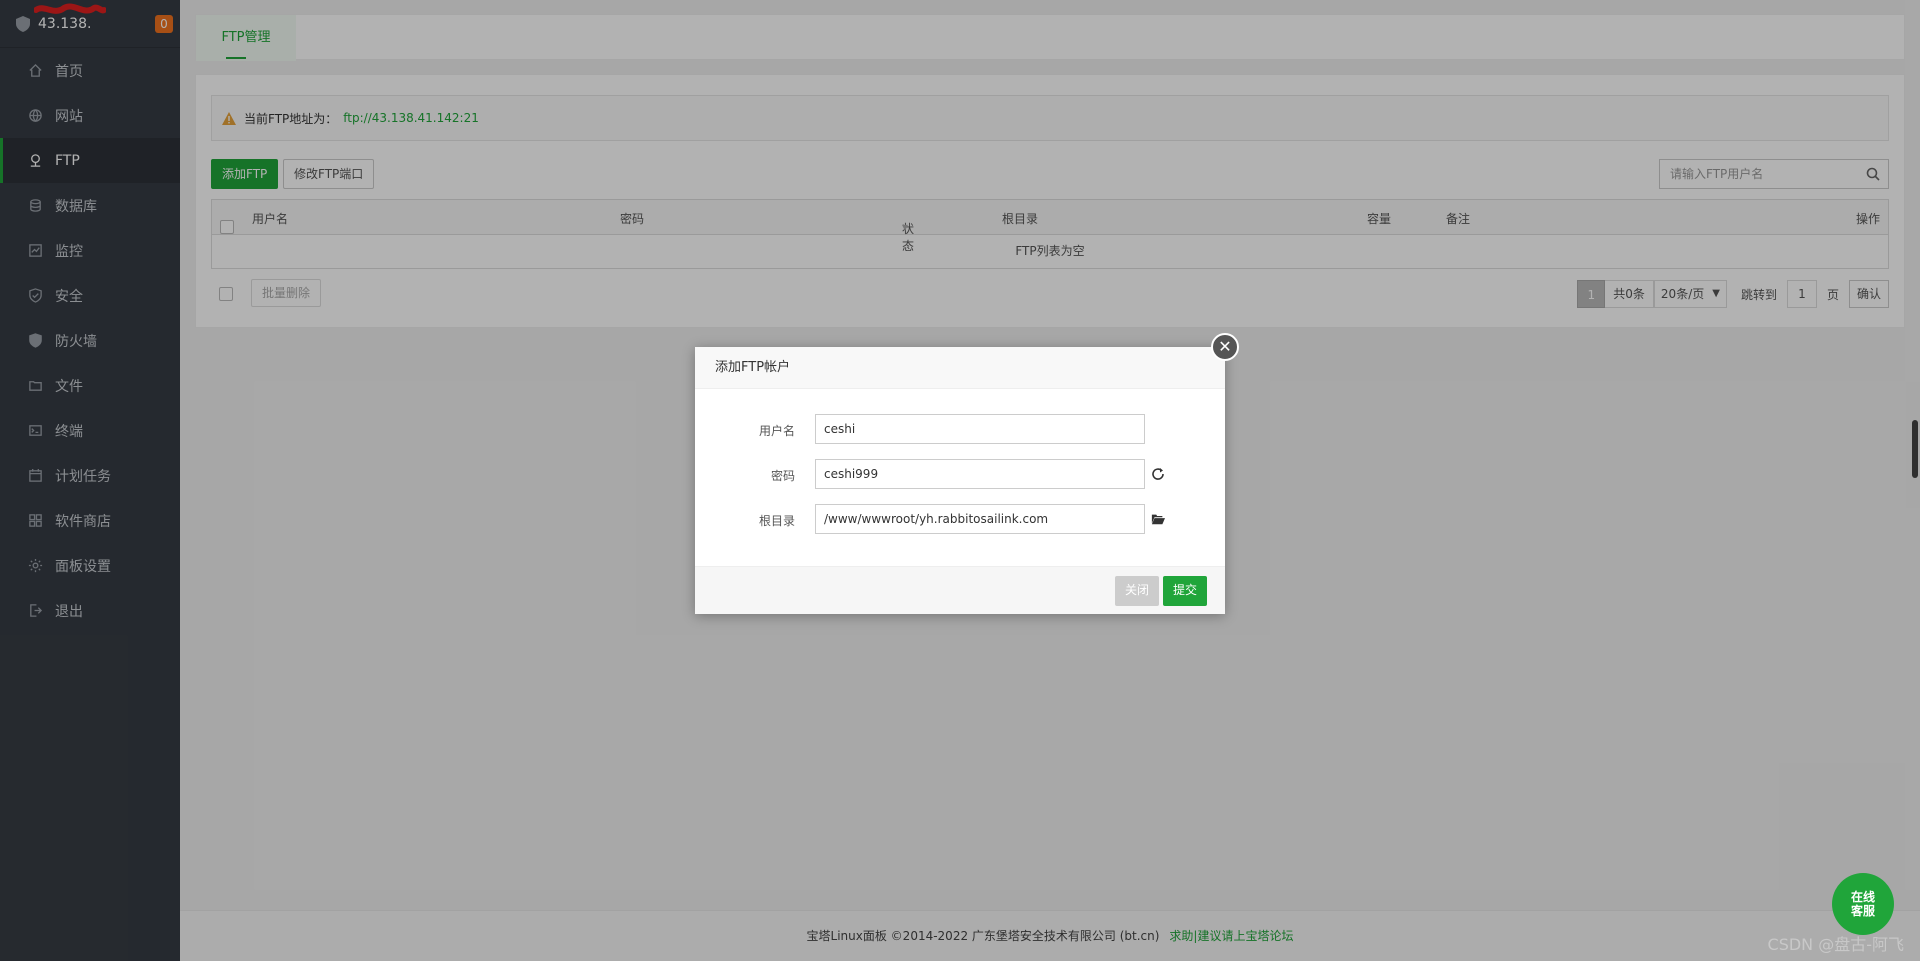 The height and width of the screenshot is (961, 1920). What do you see at coordinates (1862, 897) in the screenshot?
I see `online-service-line1: 在线` at bounding box center [1862, 897].